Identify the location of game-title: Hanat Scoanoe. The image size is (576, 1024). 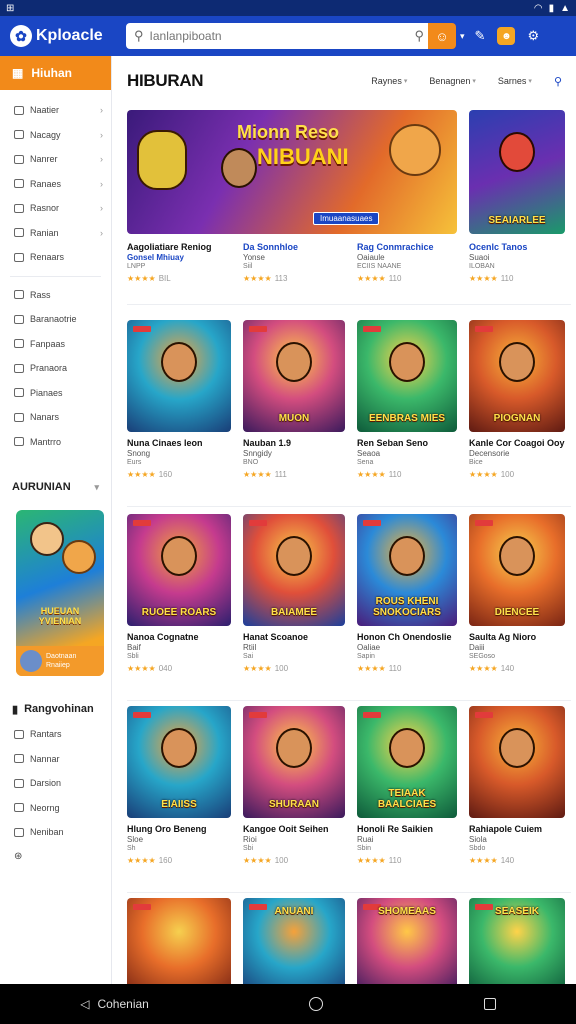
(276, 637).